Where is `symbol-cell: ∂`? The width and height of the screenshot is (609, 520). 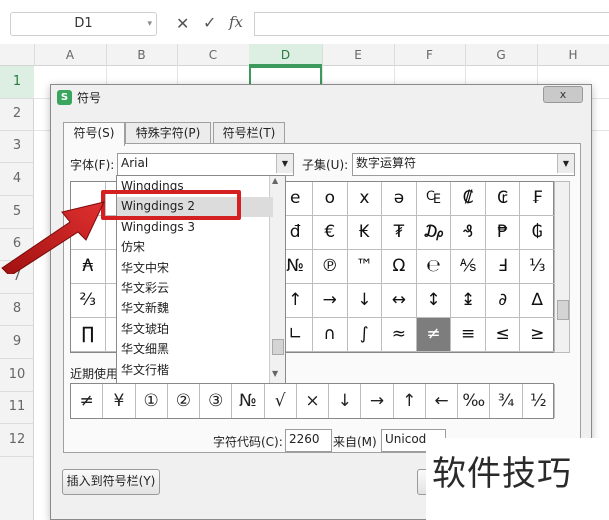
symbol-cell: ∂ is located at coordinates (503, 301).